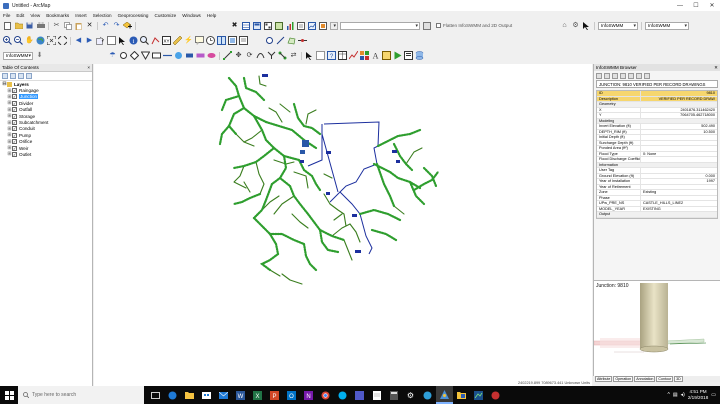 The image size is (720, 404). What do you see at coordinates (81, 15) in the screenshot?
I see `menu-insert: Insert` at bounding box center [81, 15].